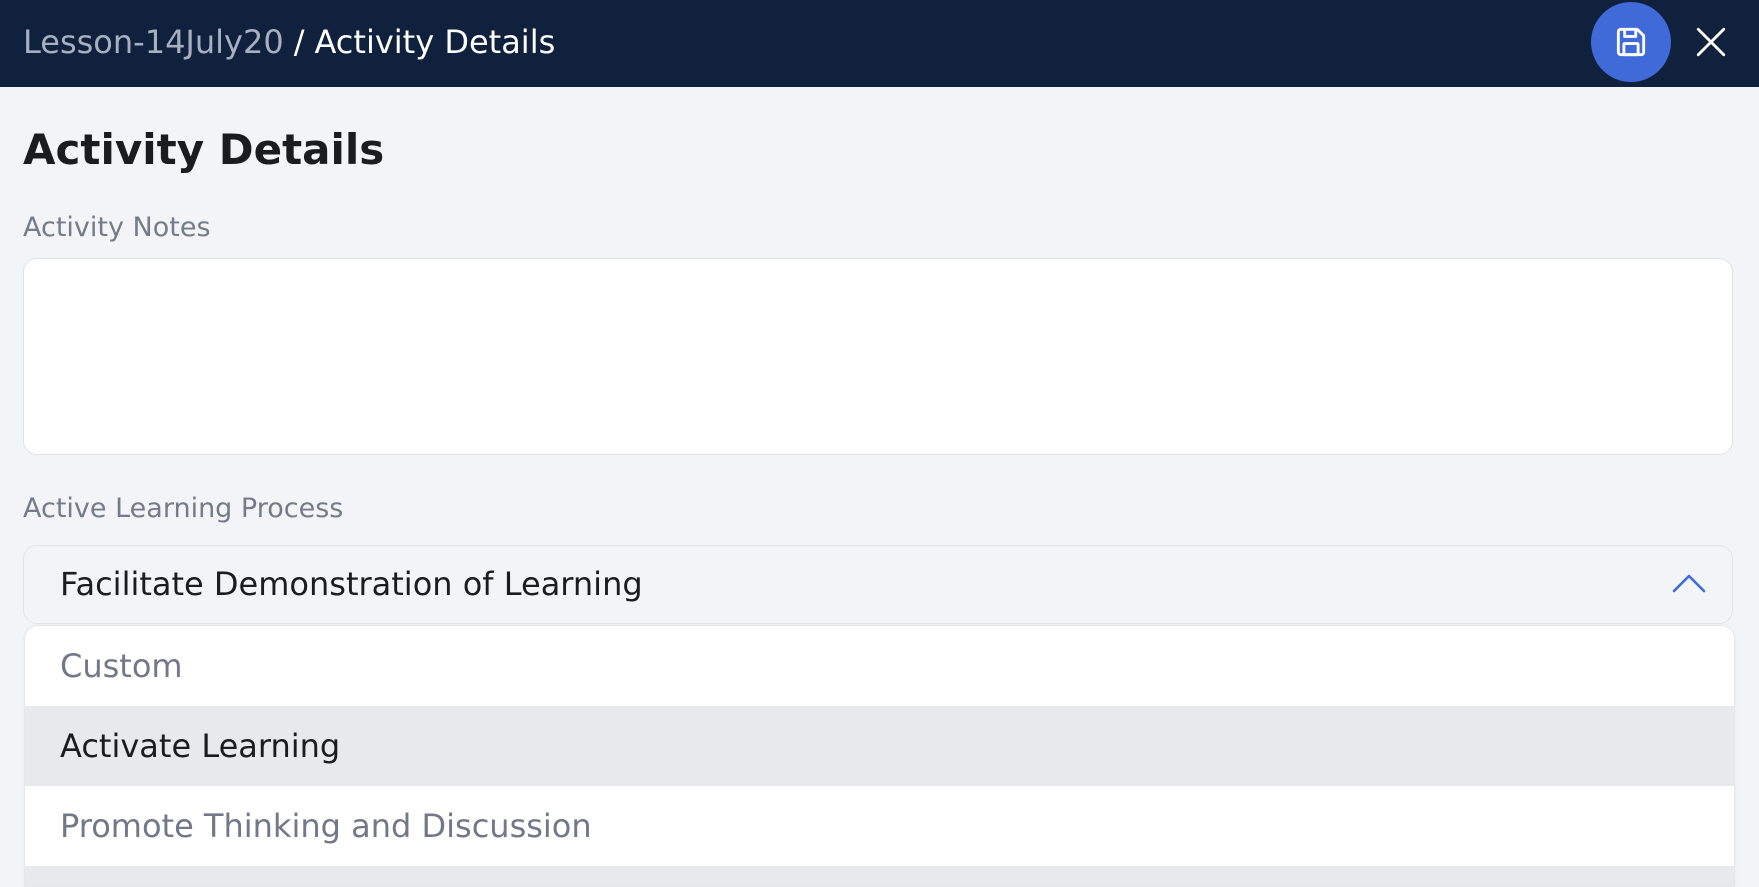 This screenshot has width=1759, height=887. What do you see at coordinates (879, 43) in the screenshot?
I see `top-bar: Lesson-14July20/Activity Details` at bounding box center [879, 43].